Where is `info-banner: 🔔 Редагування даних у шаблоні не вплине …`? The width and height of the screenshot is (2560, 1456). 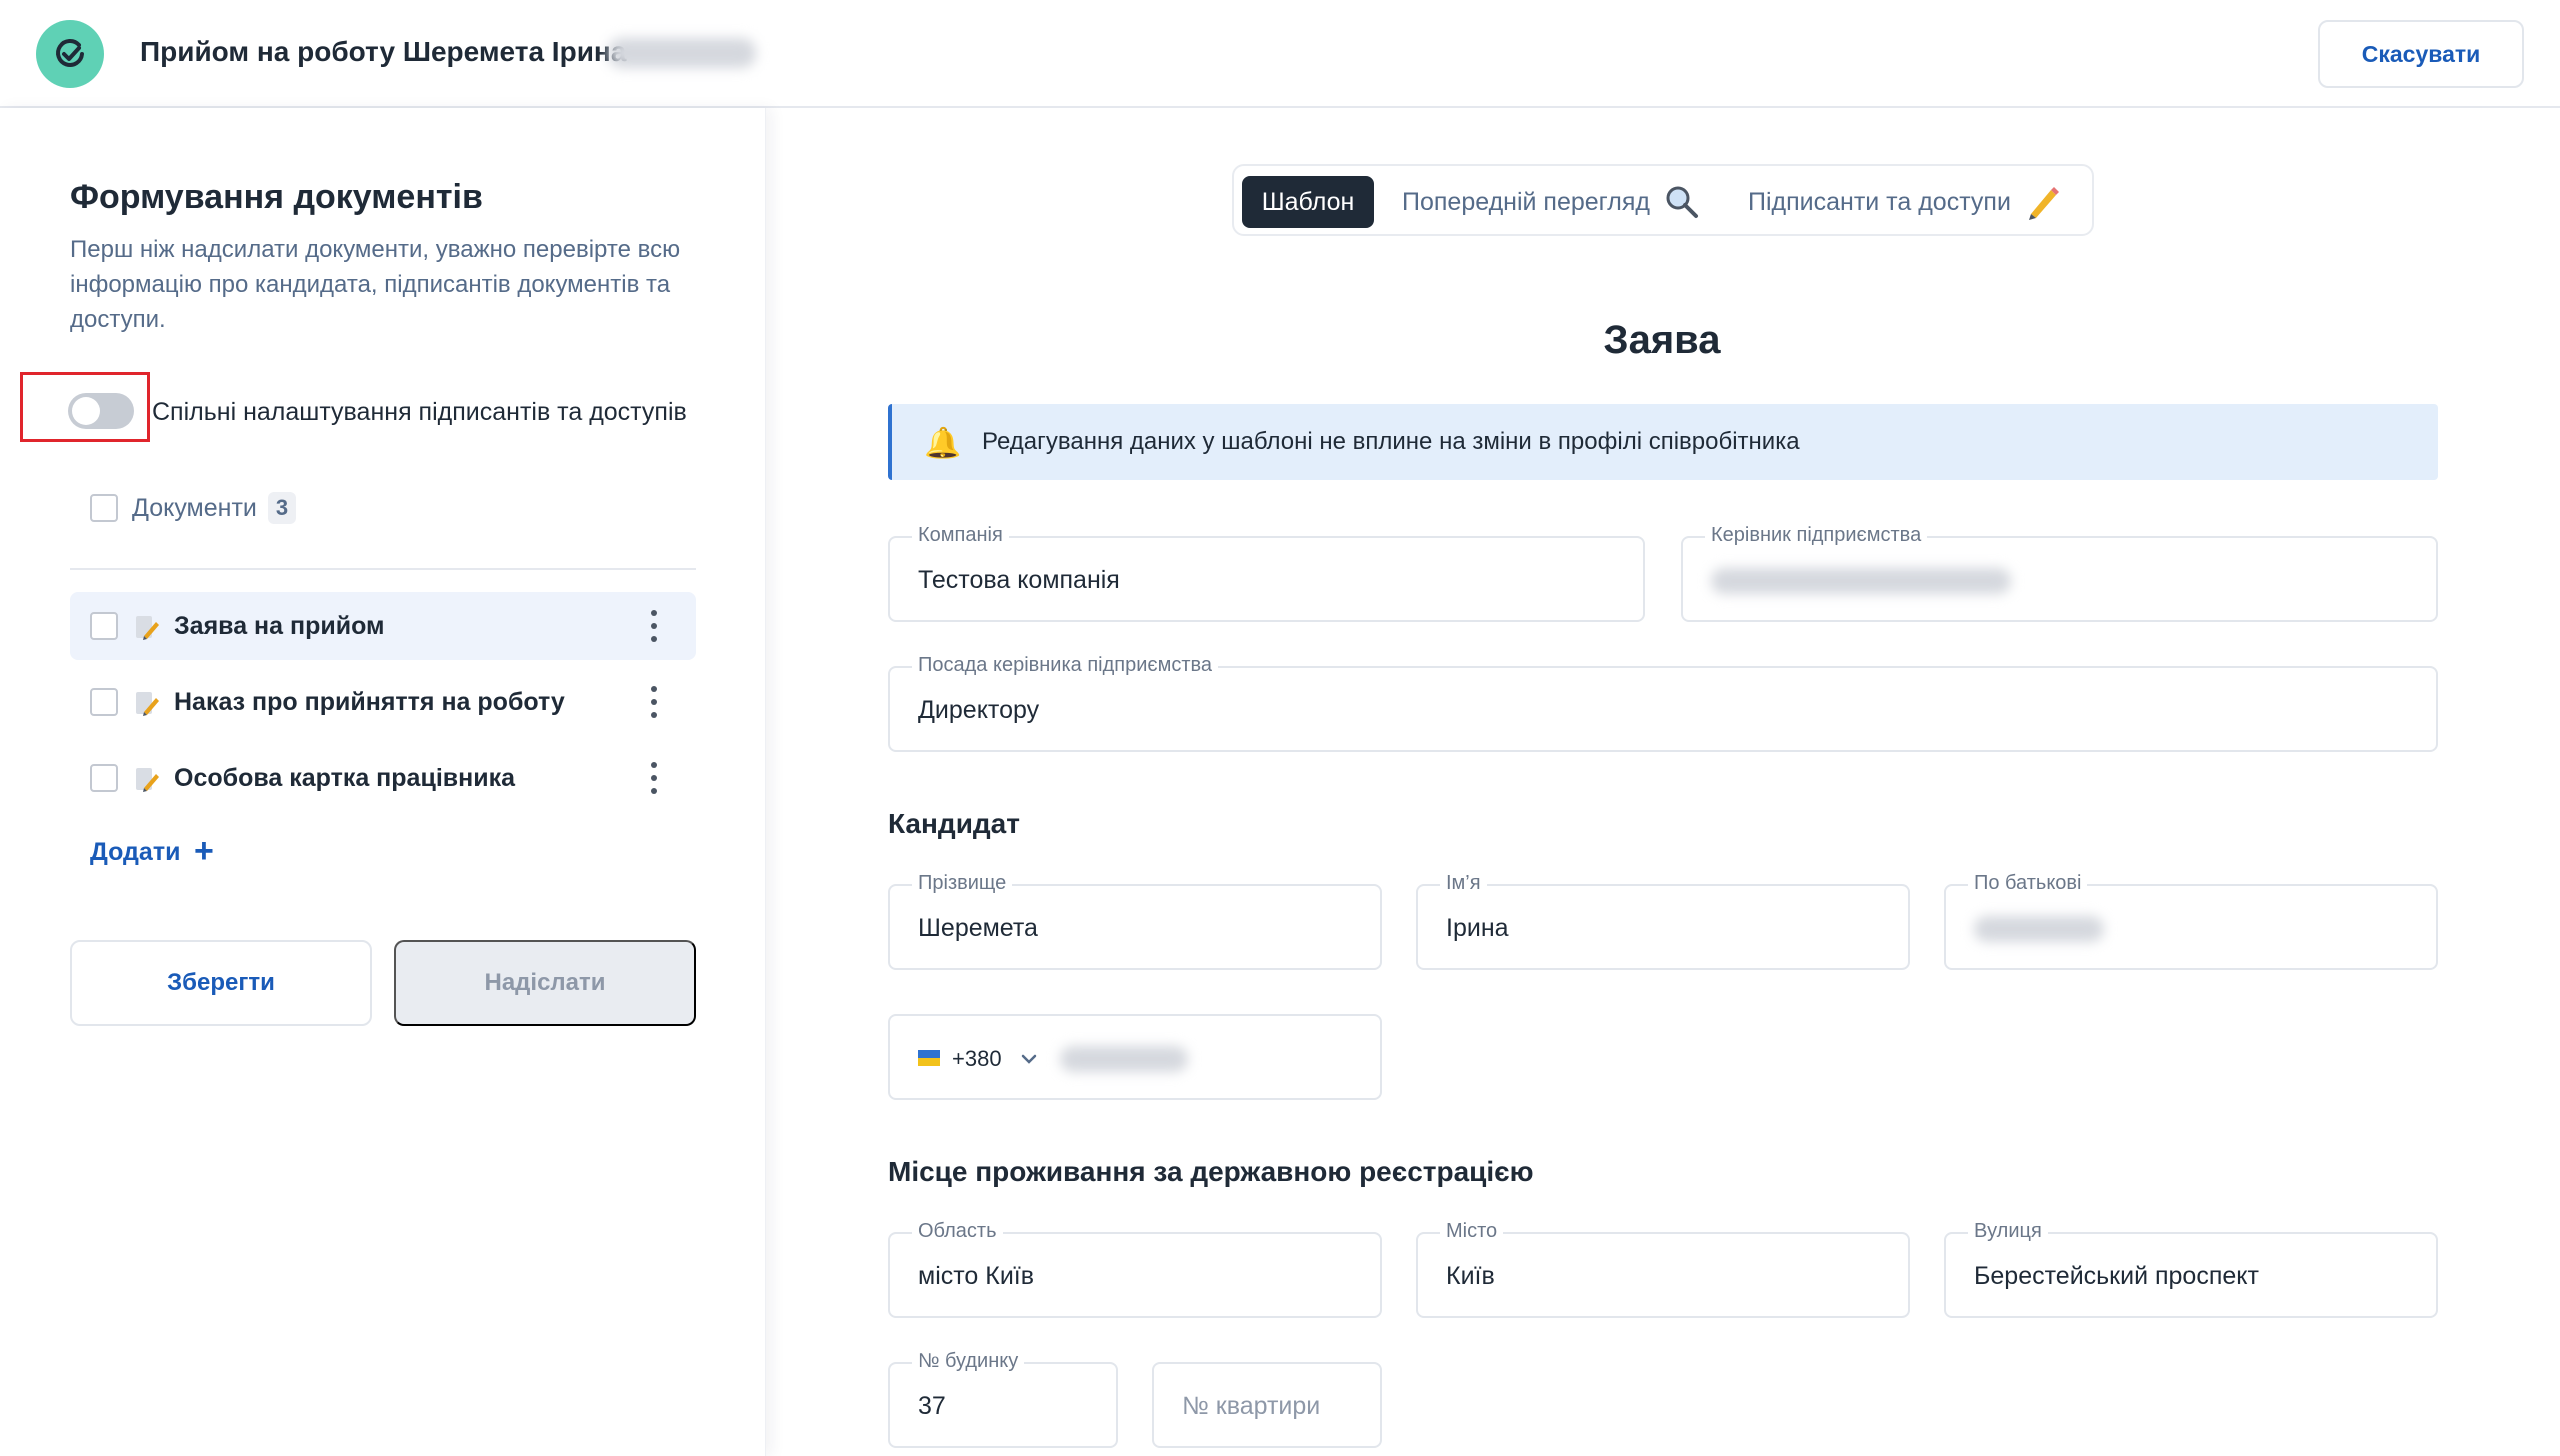
info-banner: 🔔 Редагування даних у шаблоні не вплине … is located at coordinates (1663, 442).